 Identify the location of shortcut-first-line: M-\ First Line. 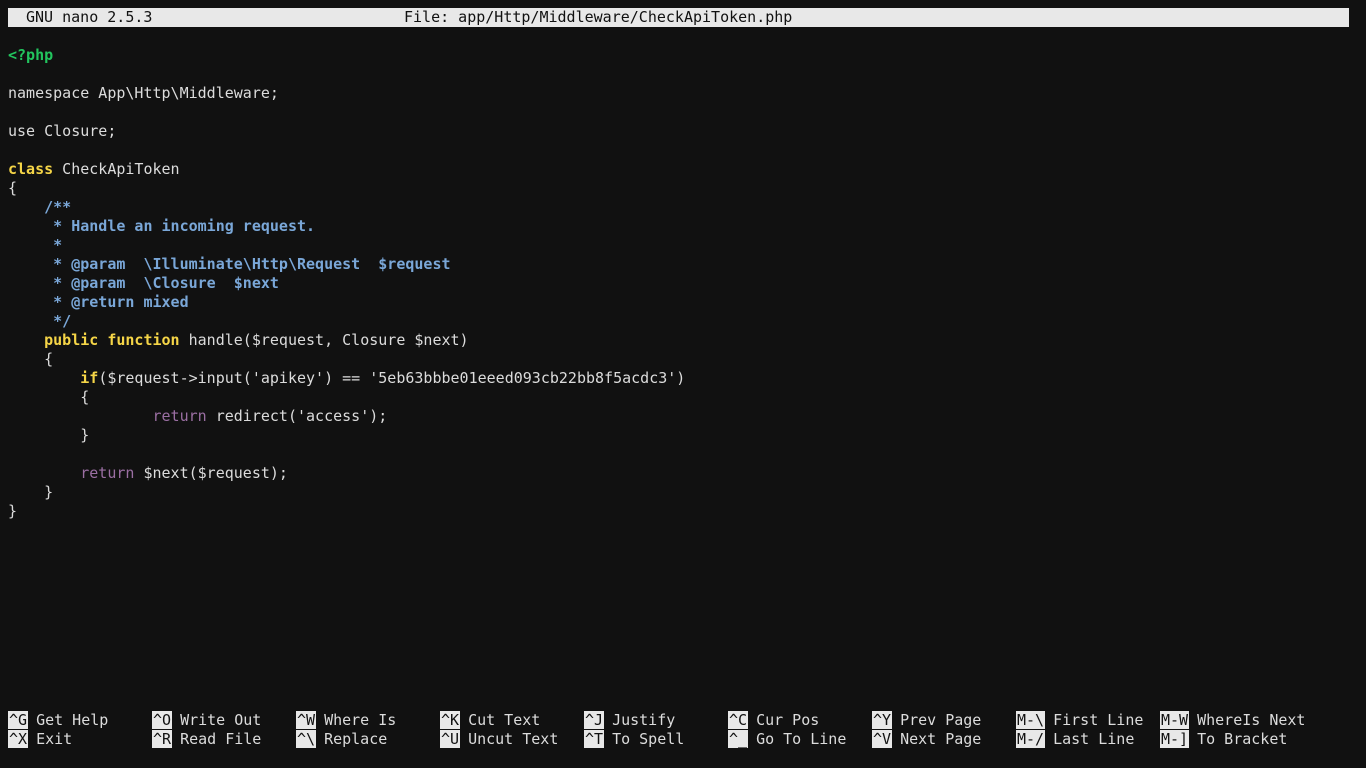
(1079, 720).